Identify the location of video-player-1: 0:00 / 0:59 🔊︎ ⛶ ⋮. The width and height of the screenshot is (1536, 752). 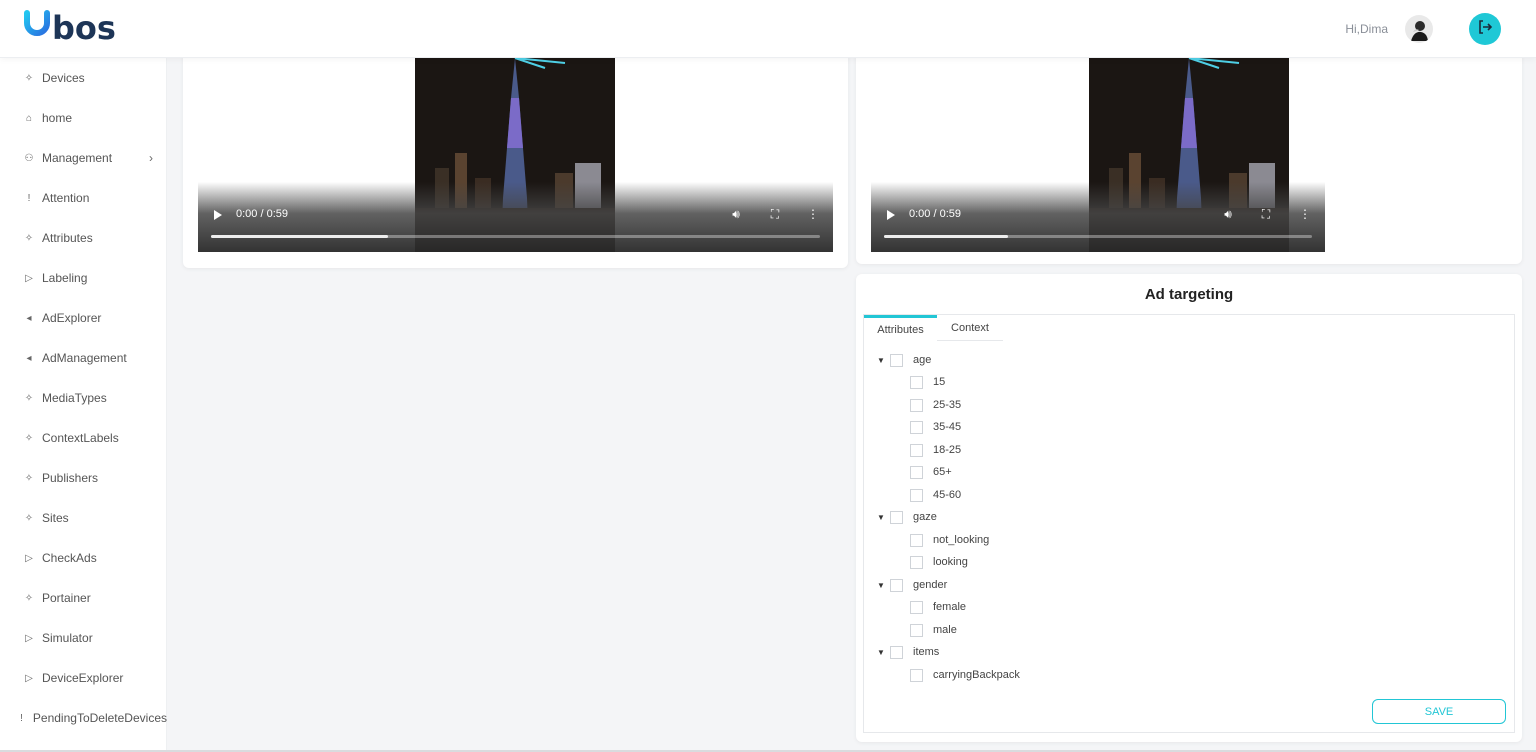
(515, 155).